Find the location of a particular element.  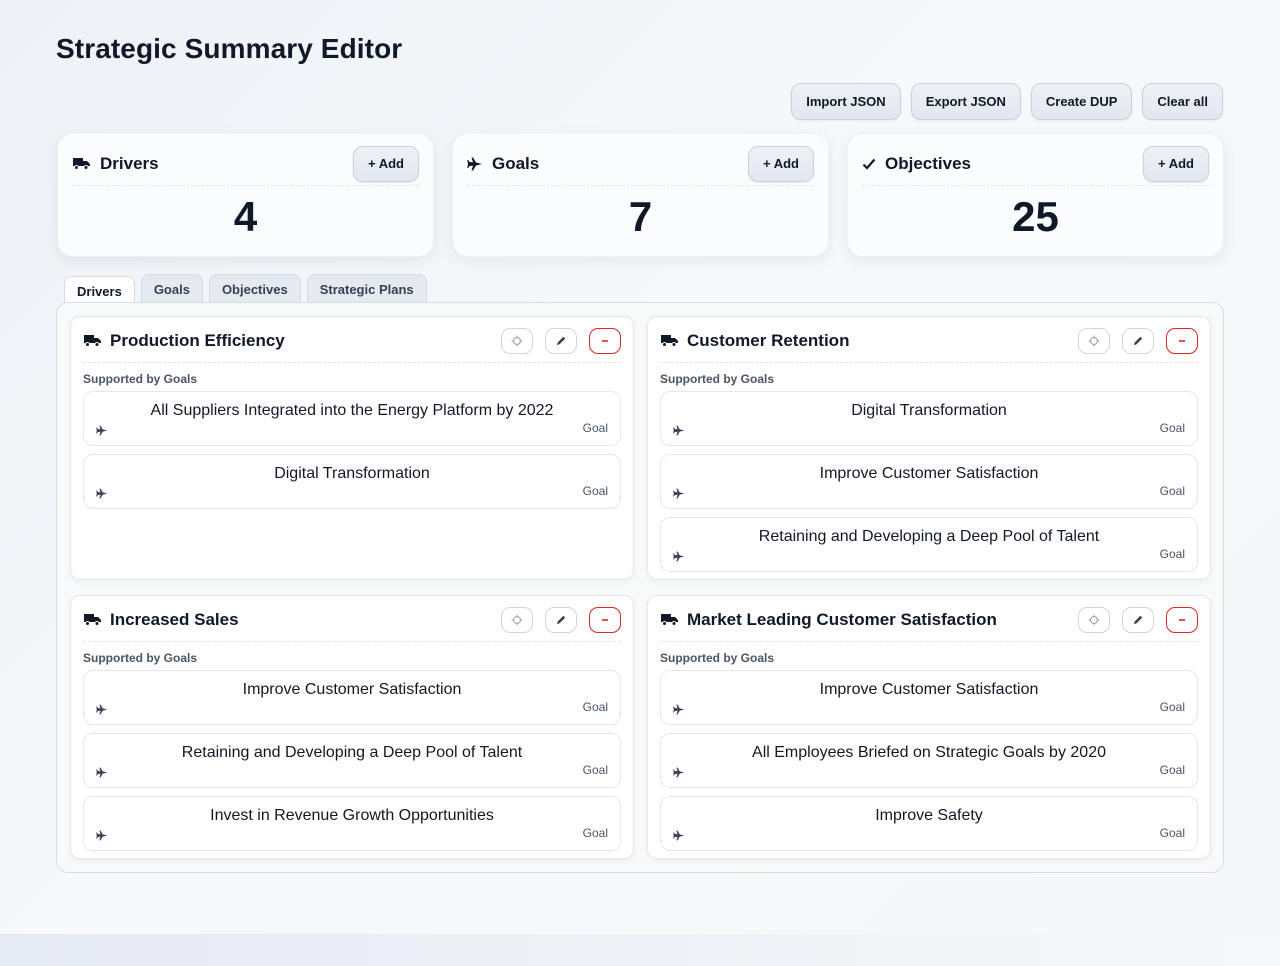

goal-name: Invest in Revenue Growth Opportunities is located at coordinates (352, 815).